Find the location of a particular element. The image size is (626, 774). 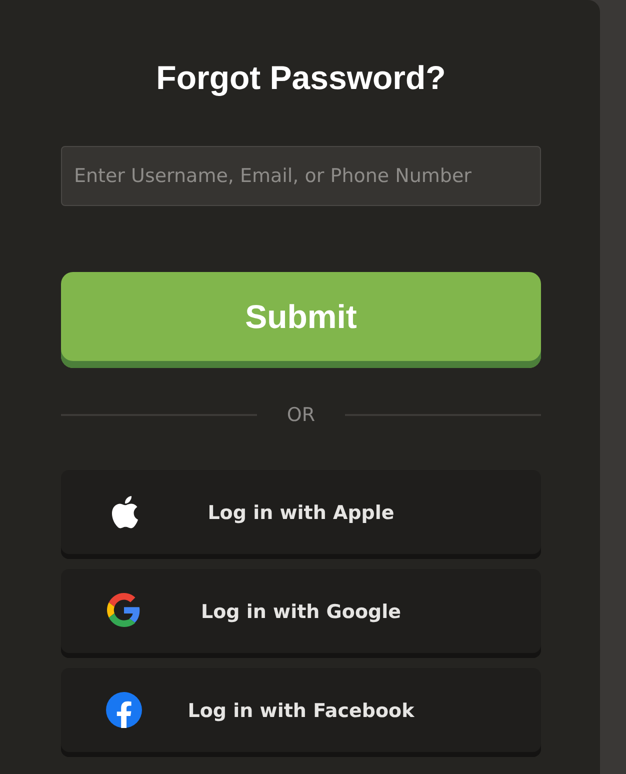

social-login-button: Log in with Apple is located at coordinates (301, 514).